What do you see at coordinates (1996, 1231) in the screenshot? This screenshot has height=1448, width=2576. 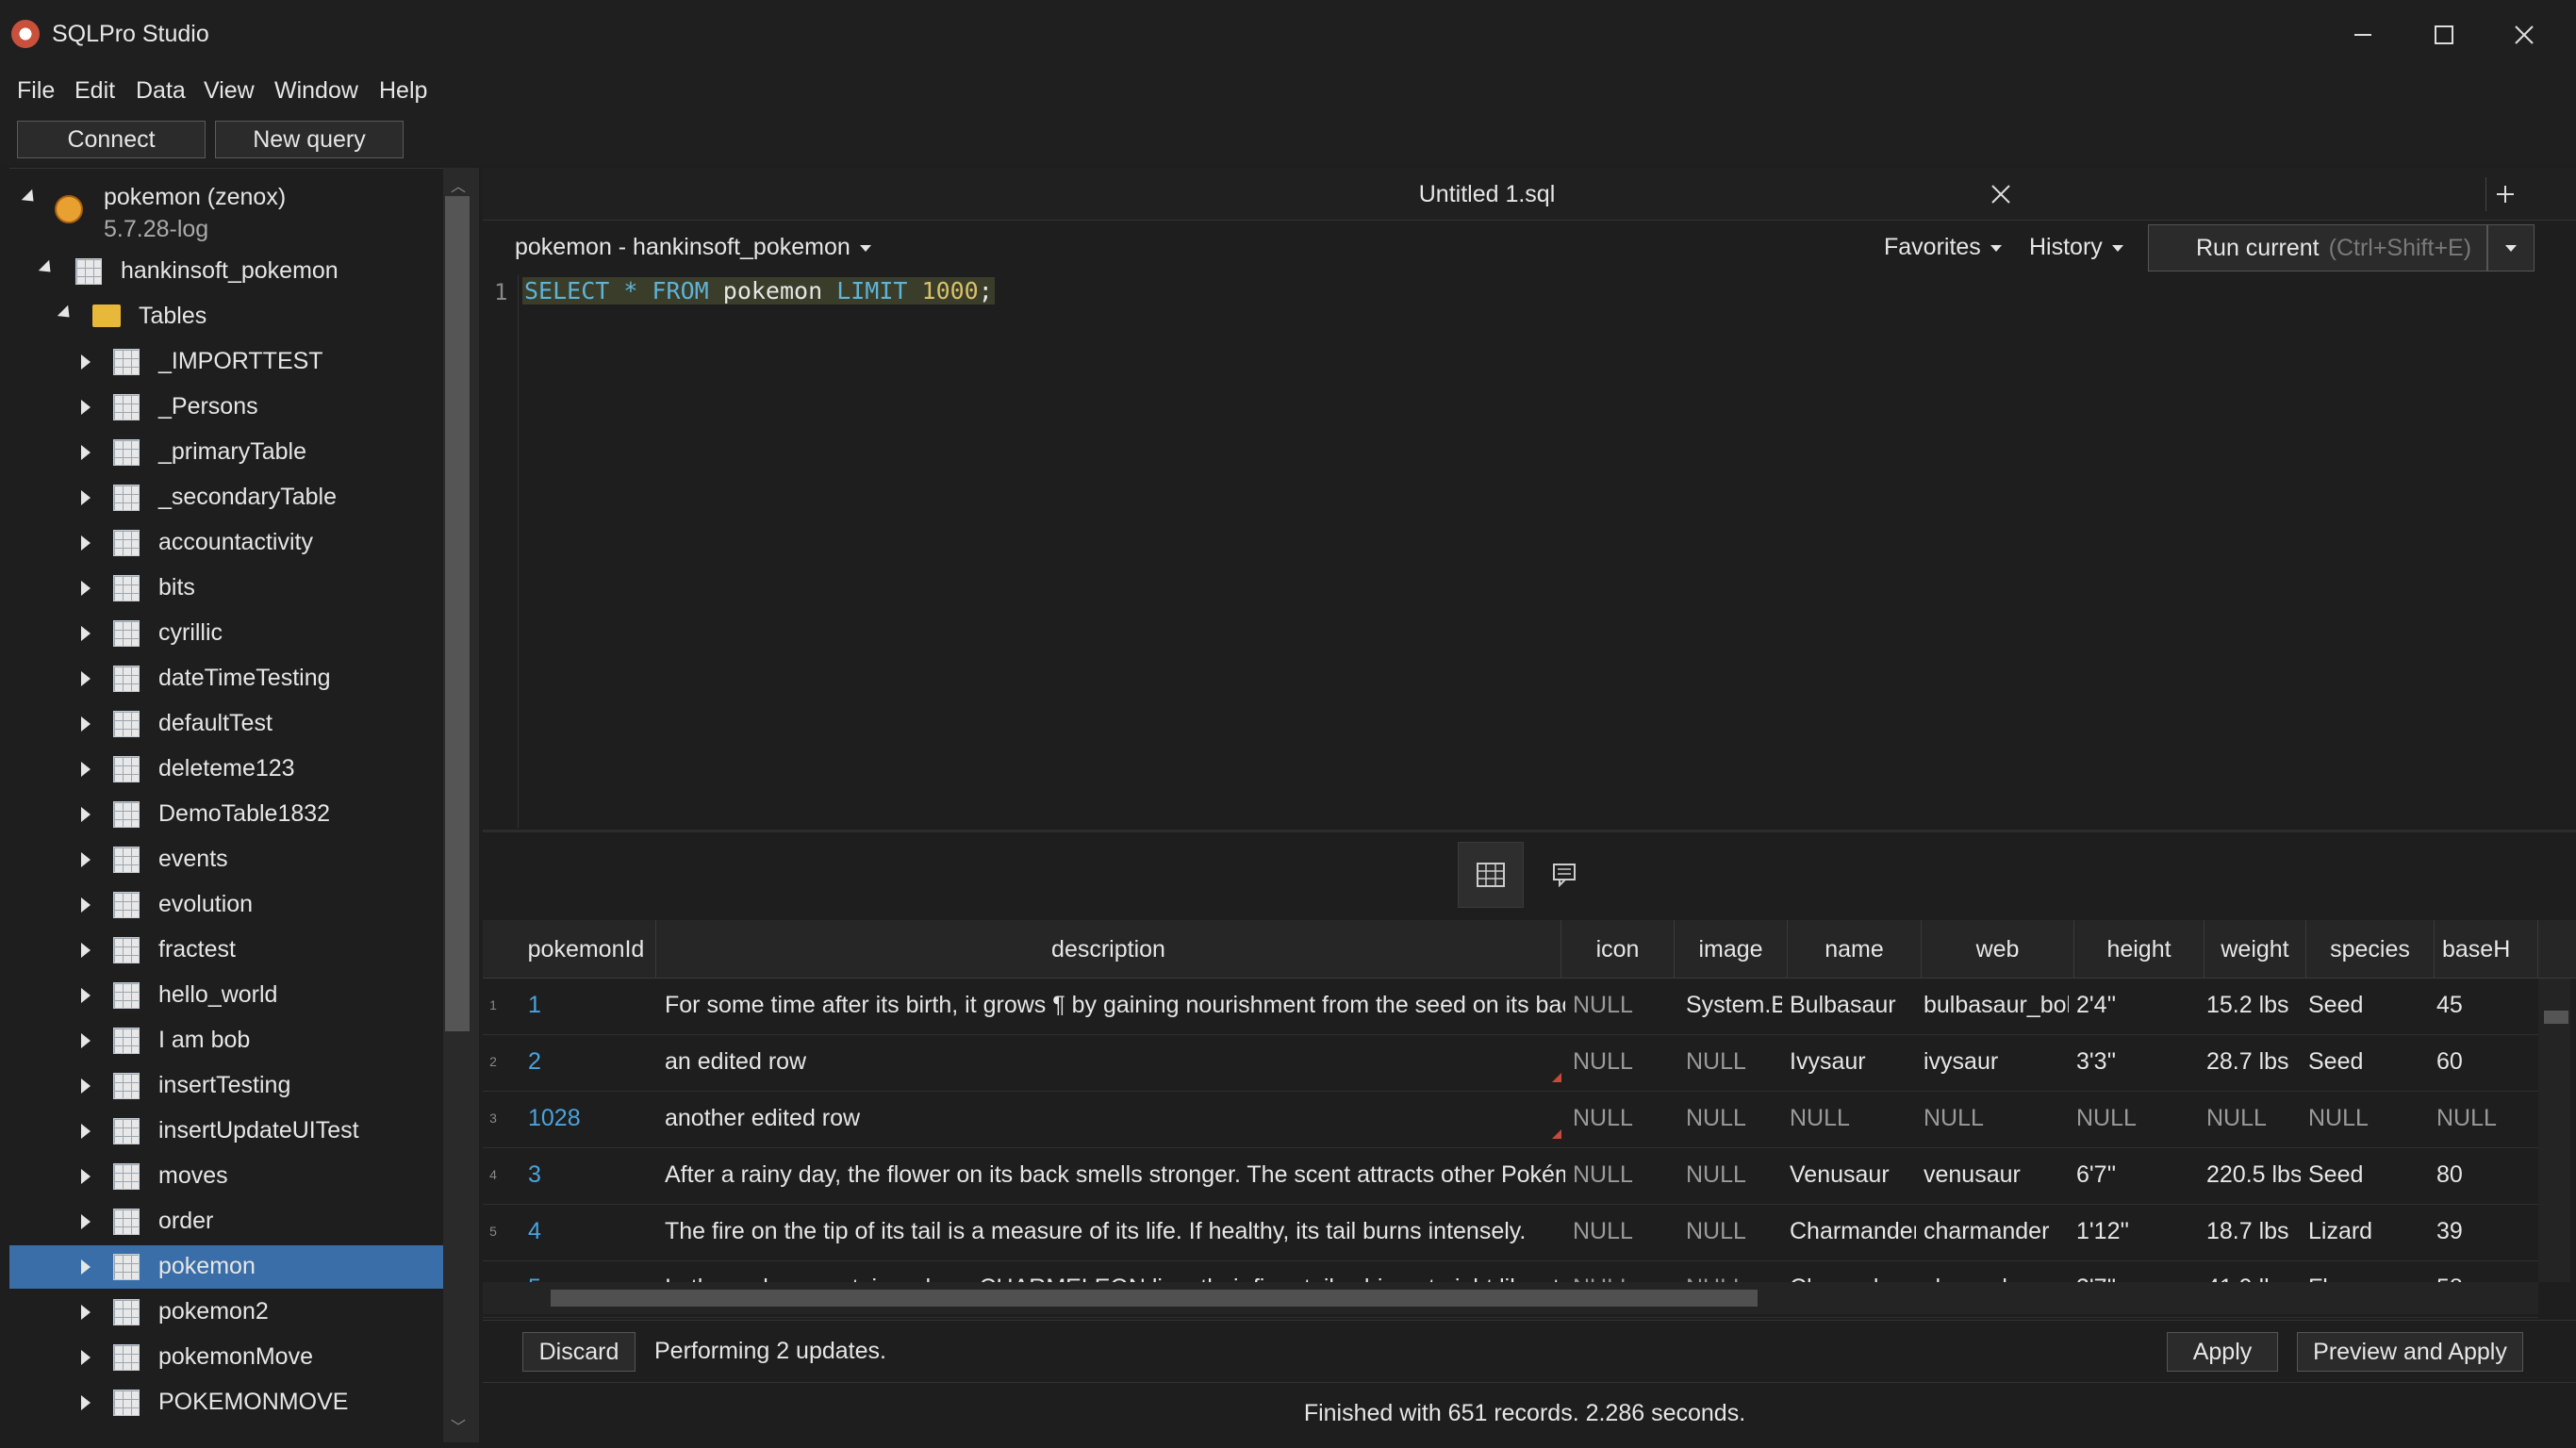 I see `cell-web: charmander` at bounding box center [1996, 1231].